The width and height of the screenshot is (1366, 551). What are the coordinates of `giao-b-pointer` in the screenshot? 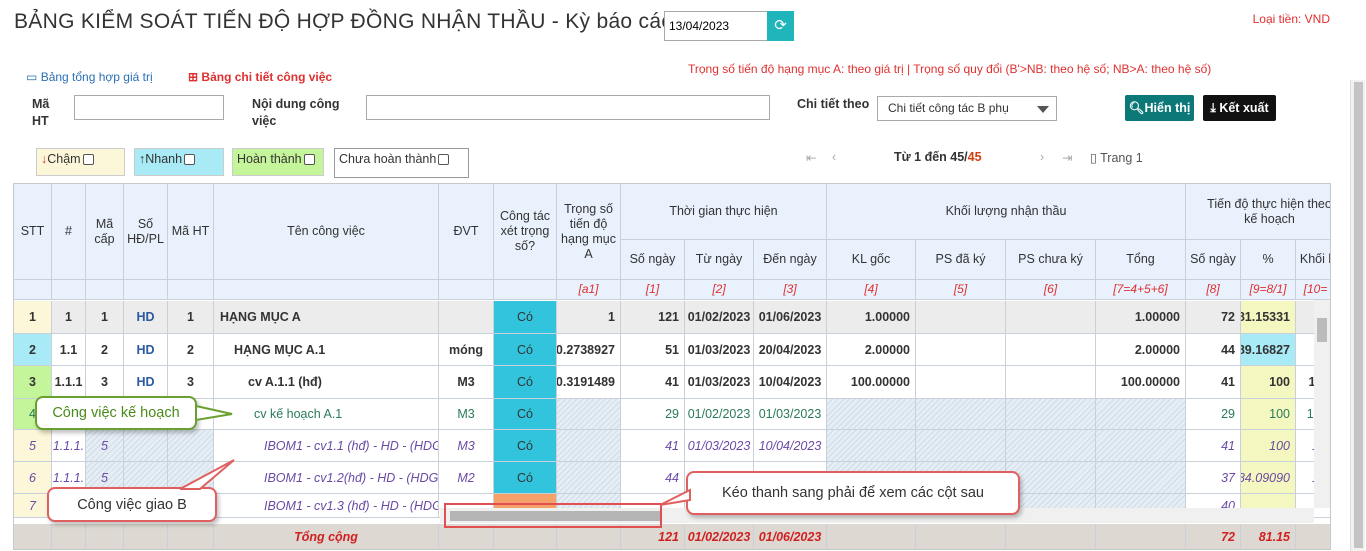 It's located at (207, 474).